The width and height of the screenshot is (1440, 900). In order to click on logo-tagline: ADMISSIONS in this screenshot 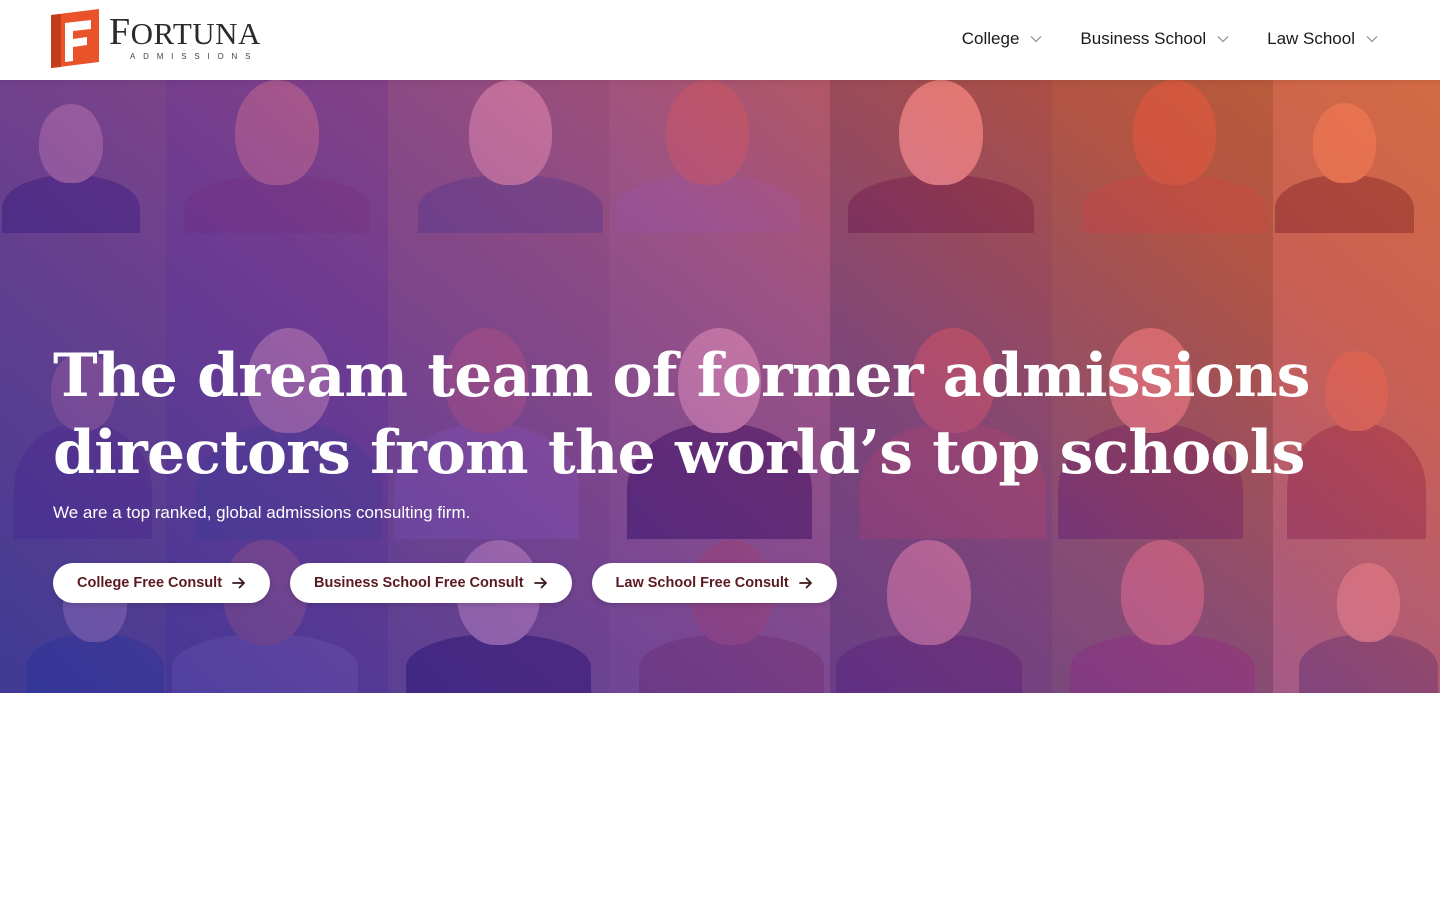, I will do `click(194, 56)`.